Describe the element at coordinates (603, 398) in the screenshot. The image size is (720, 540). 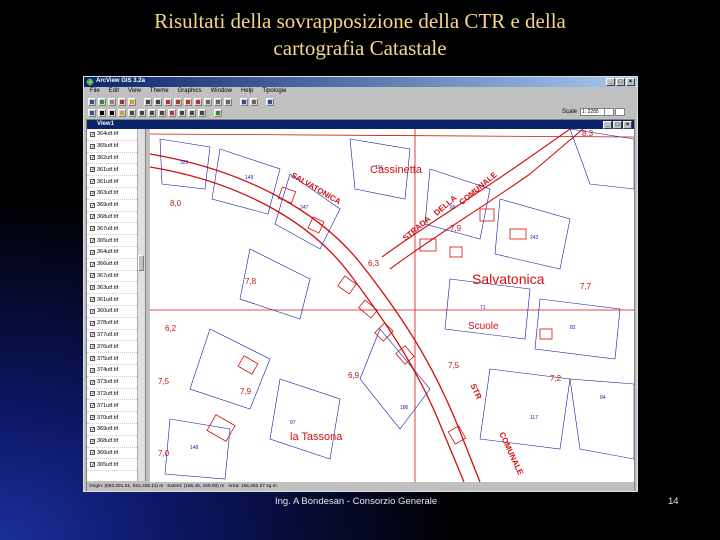
I see `svg-text: 84` at that location.